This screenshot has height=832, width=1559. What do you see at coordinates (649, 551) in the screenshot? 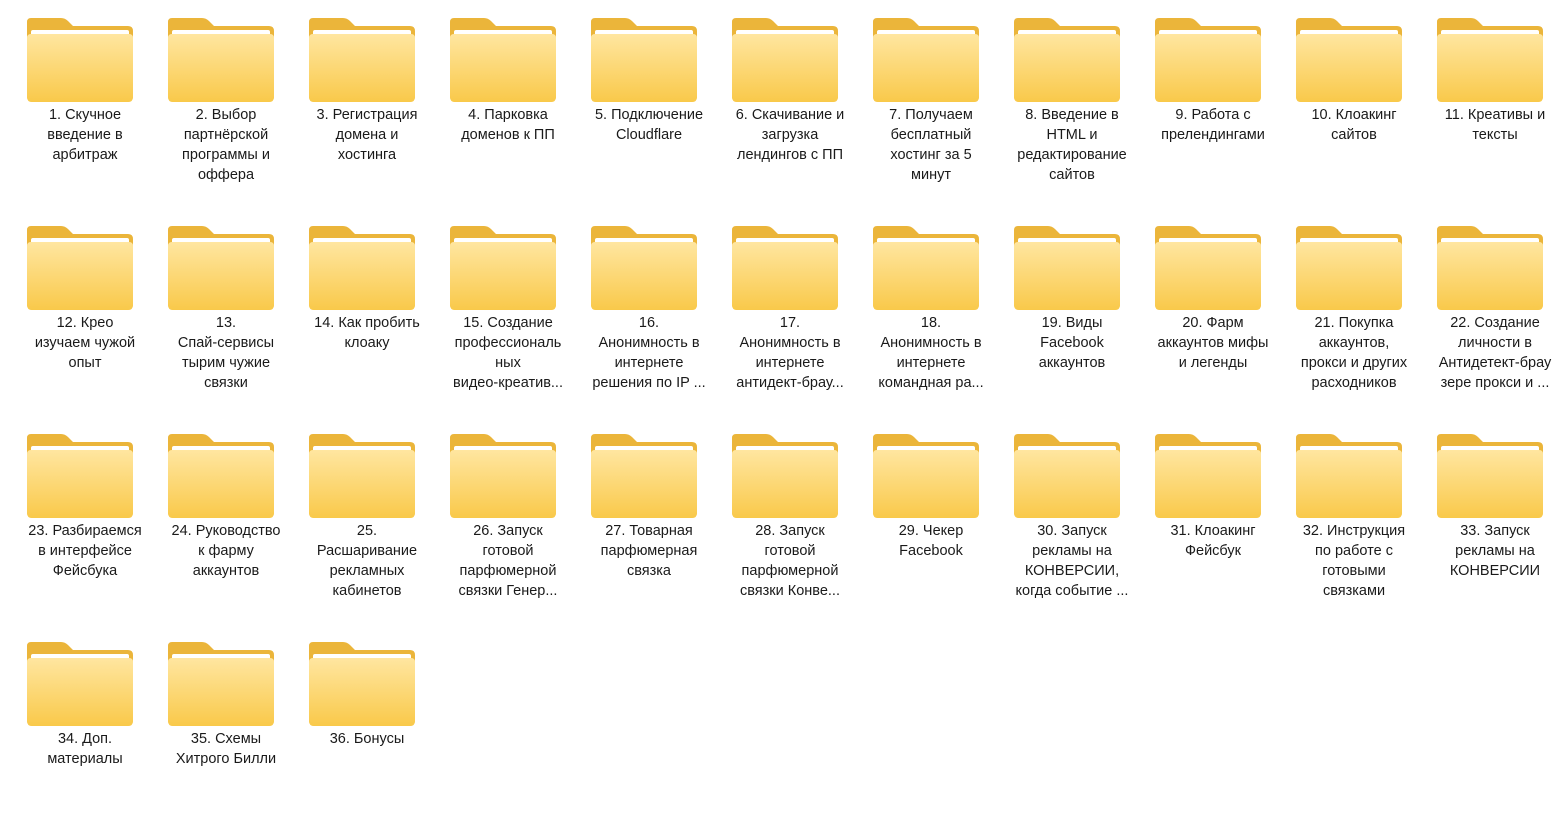
I see `folder-label: 27. Товарная парфюмерная связка` at bounding box center [649, 551].